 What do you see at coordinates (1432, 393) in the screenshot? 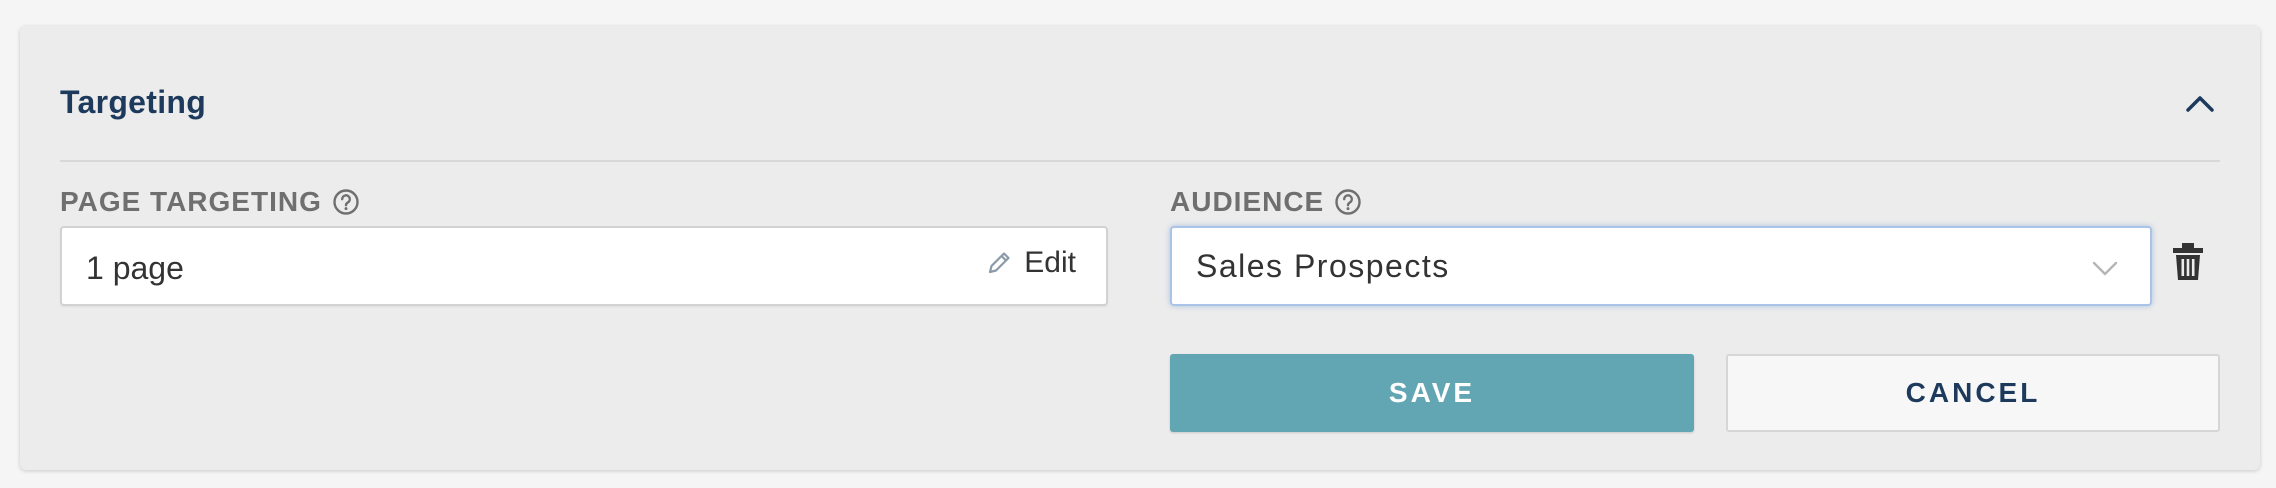
I see `save-button: SAVE` at bounding box center [1432, 393].